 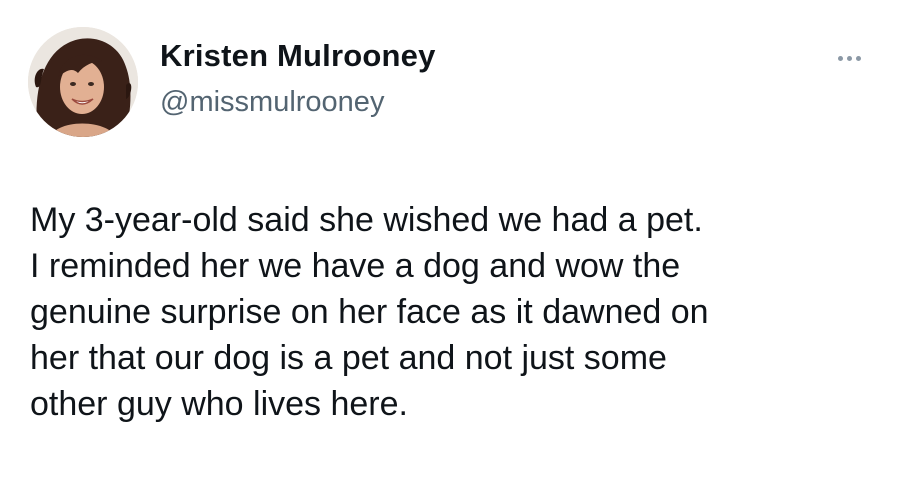 I want to click on profile-photo-icon, so click(x=83, y=82).